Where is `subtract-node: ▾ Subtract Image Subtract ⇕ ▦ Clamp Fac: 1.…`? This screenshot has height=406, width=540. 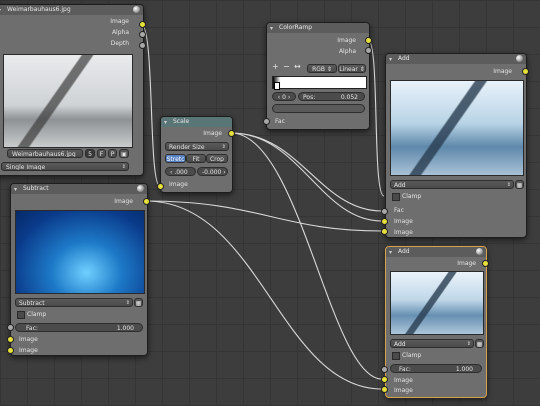
subtract-node: ▾ Subtract Image Subtract ⇕ ▦ Clamp Fac: 1.… is located at coordinates (79, 269).